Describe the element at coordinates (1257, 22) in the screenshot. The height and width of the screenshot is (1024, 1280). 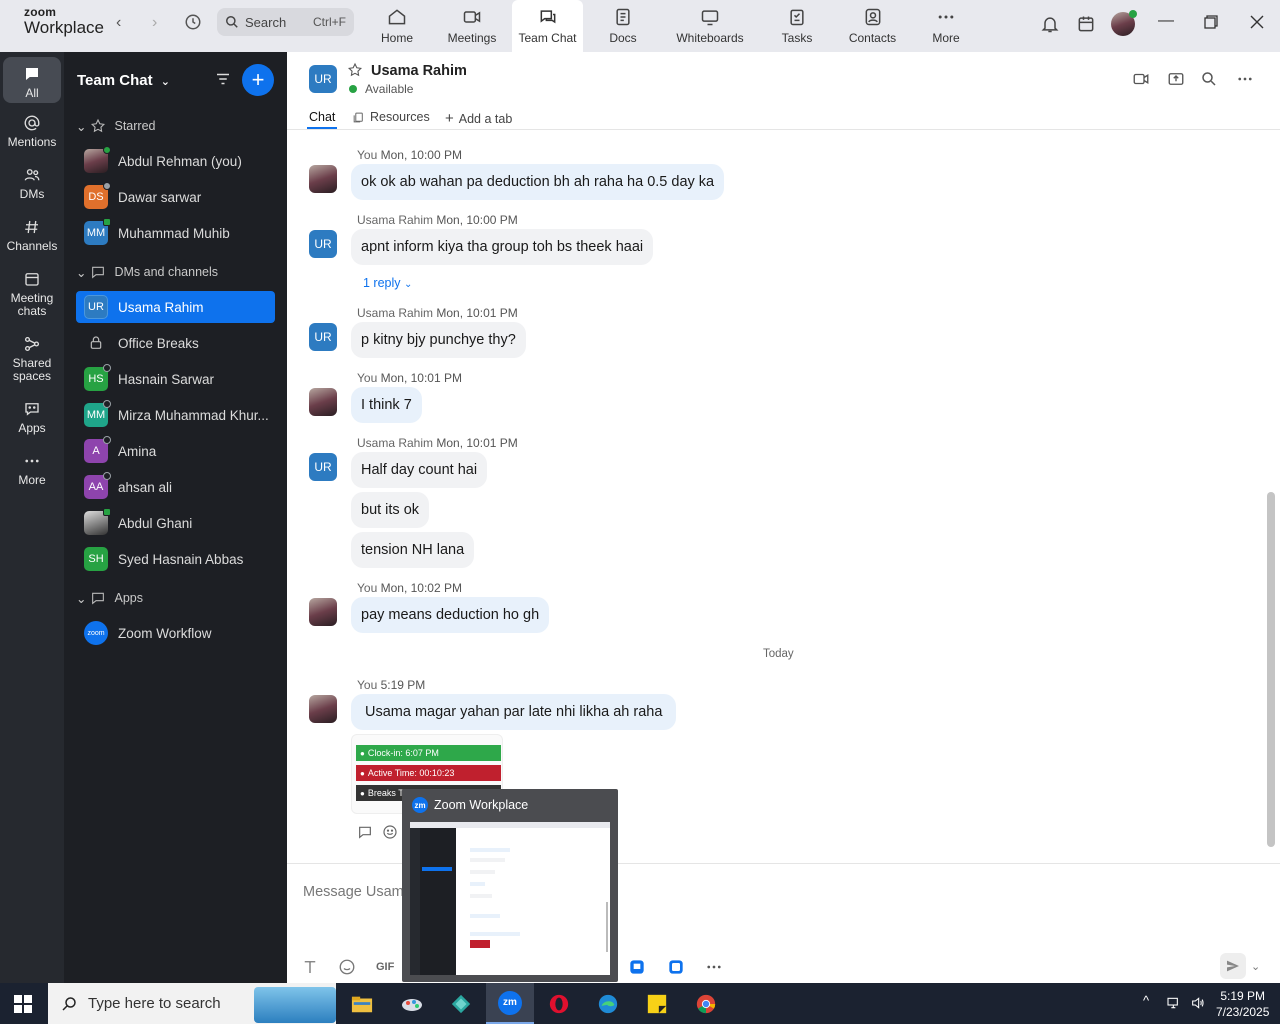
I see `close-icon` at that location.